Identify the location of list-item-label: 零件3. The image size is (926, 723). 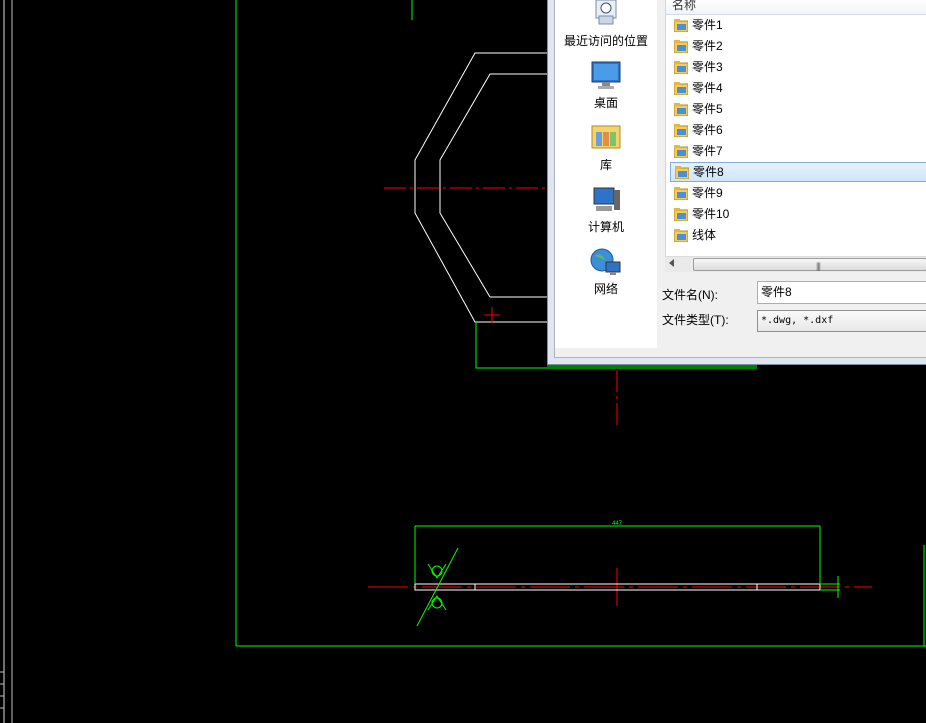
(707, 67).